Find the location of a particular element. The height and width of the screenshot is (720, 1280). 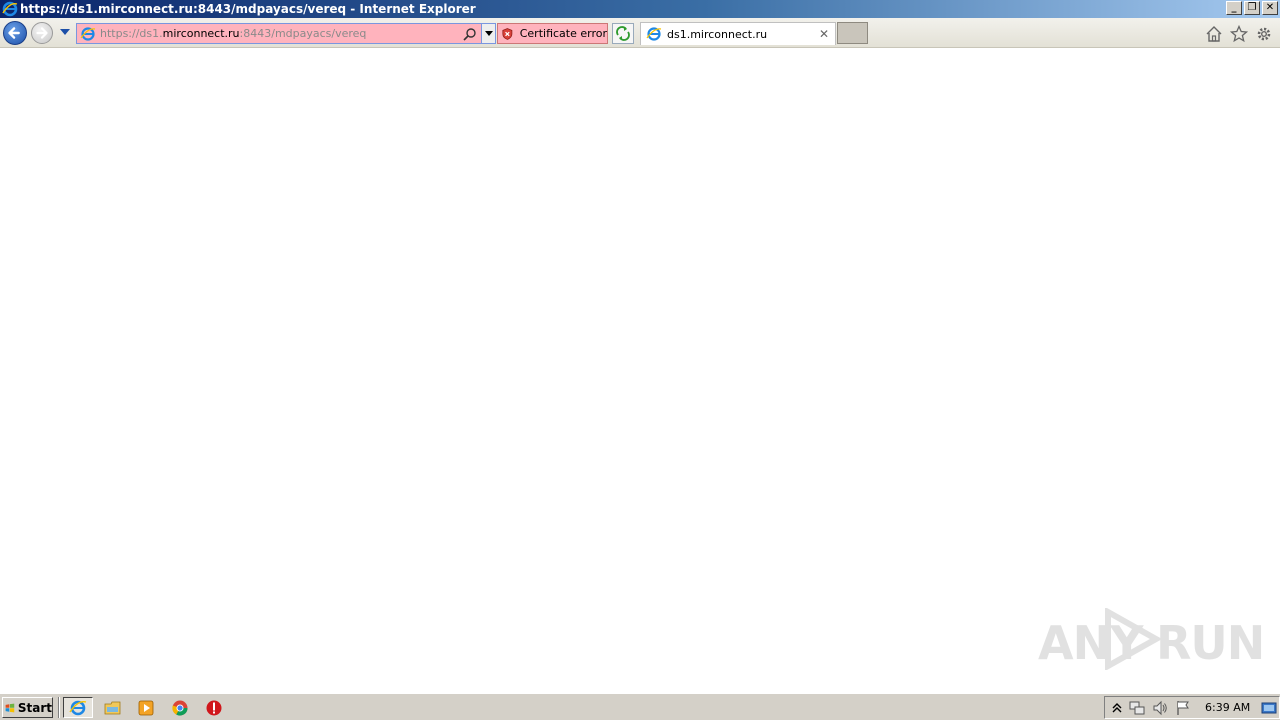

address-dropdown-button is located at coordinates (488, 33).